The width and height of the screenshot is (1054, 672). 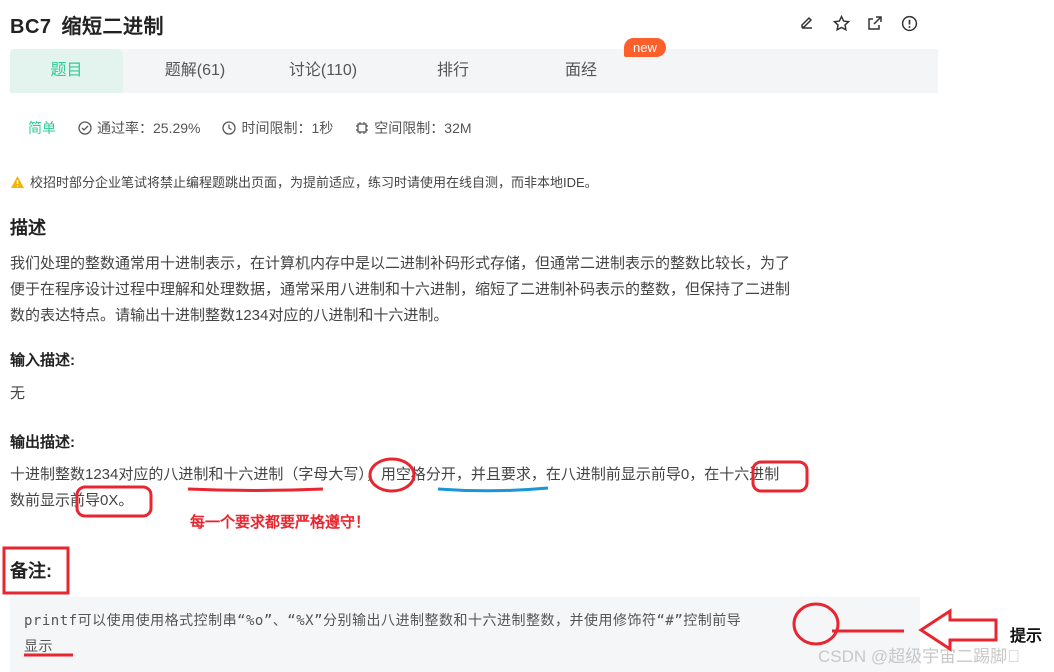 What do you see at coordinates (149, 128) in the screenshot?
I see `pass-rate: 通过率：25.29%` at bounding box center [149, 128].